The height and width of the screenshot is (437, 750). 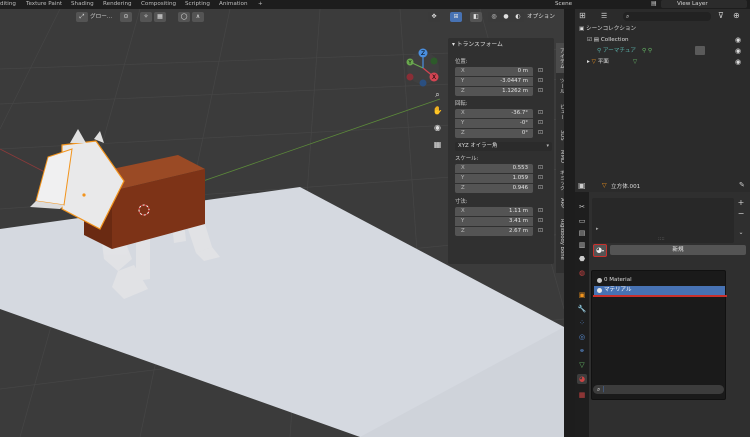 What do you see at coordinates (542, 123) in the screenshot?
I see `lock-rotation-y-icon: ⊡` at bounding box center [542, 123].